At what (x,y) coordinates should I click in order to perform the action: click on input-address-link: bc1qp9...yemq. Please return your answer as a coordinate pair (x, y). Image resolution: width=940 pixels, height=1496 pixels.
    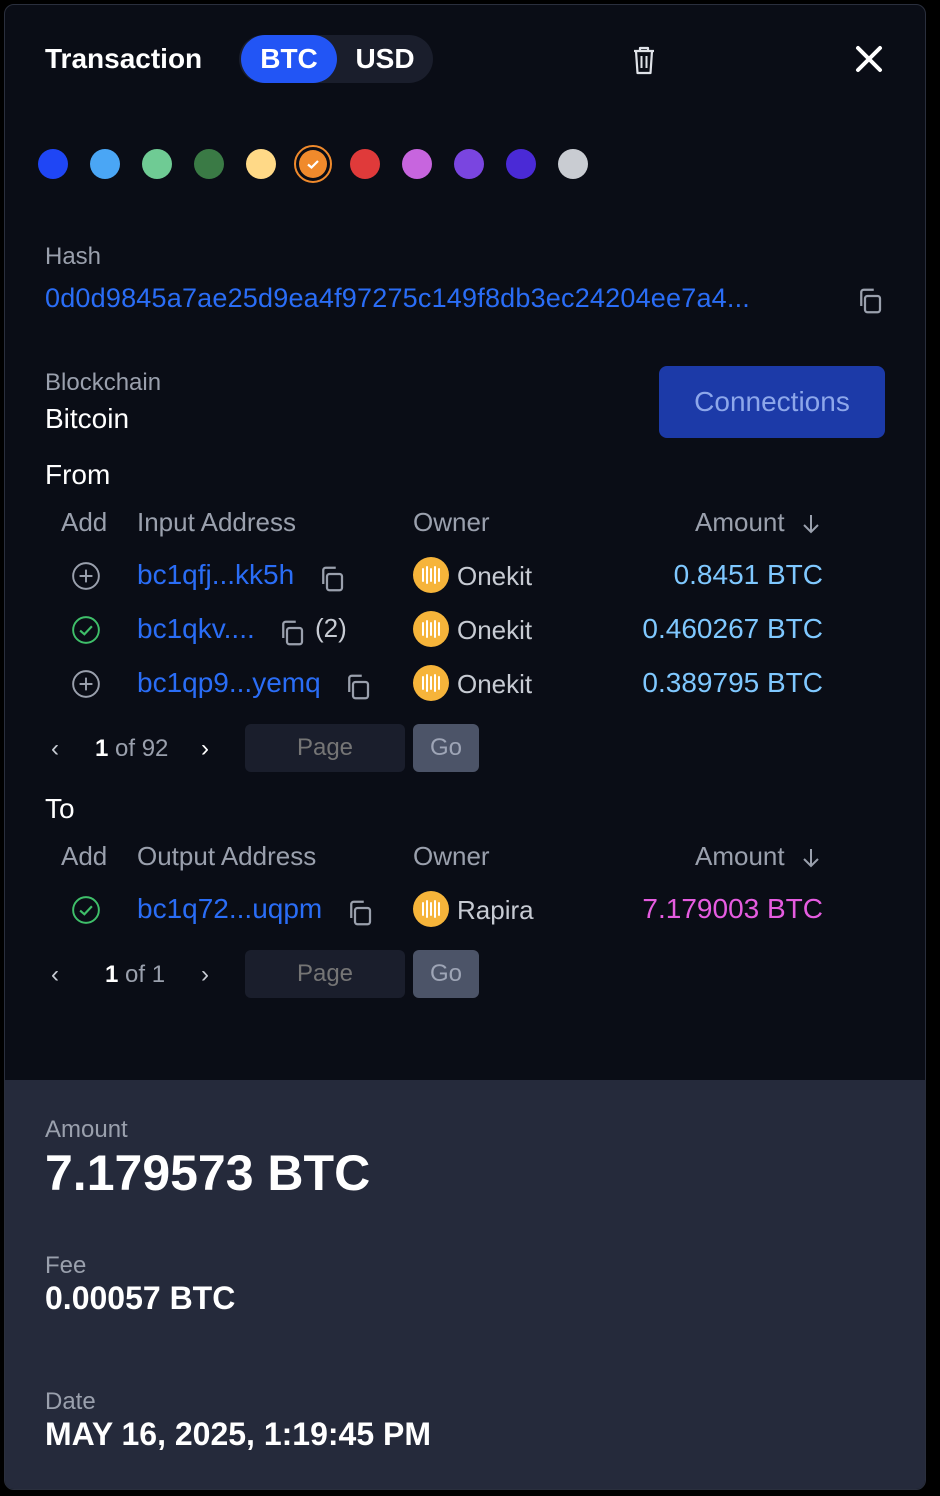
    Looking at the image, I should click on (229, 683).